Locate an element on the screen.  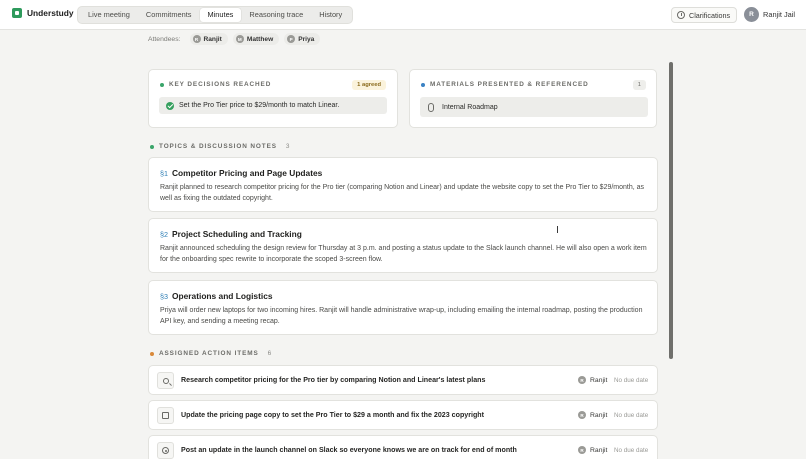
tab-reasoning-trace: Reasoning trace is located at coordinates (276, 15).